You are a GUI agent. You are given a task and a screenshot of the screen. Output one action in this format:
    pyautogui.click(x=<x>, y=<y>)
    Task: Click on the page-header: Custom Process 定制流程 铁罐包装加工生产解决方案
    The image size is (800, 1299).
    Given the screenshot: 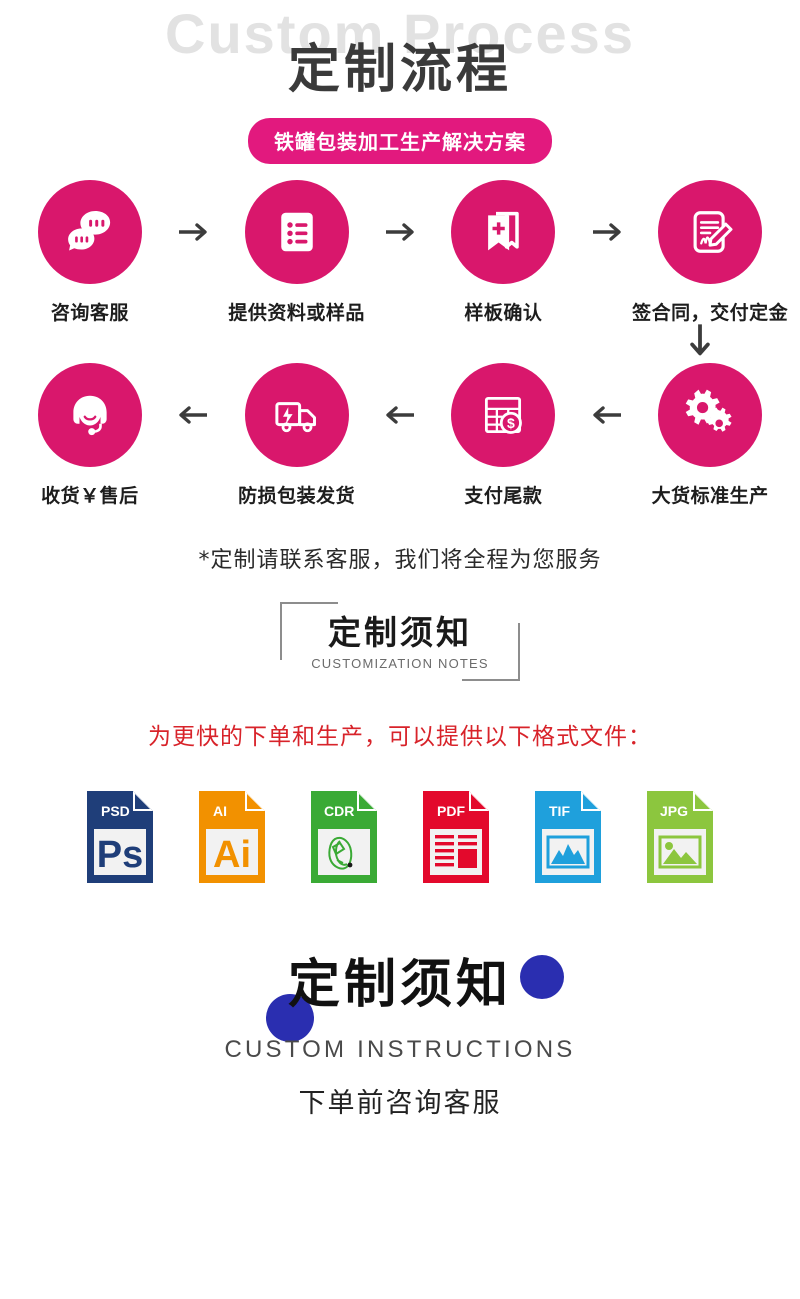 What is the action you would take?
    pyautogui.click(x=400, y=90)
    